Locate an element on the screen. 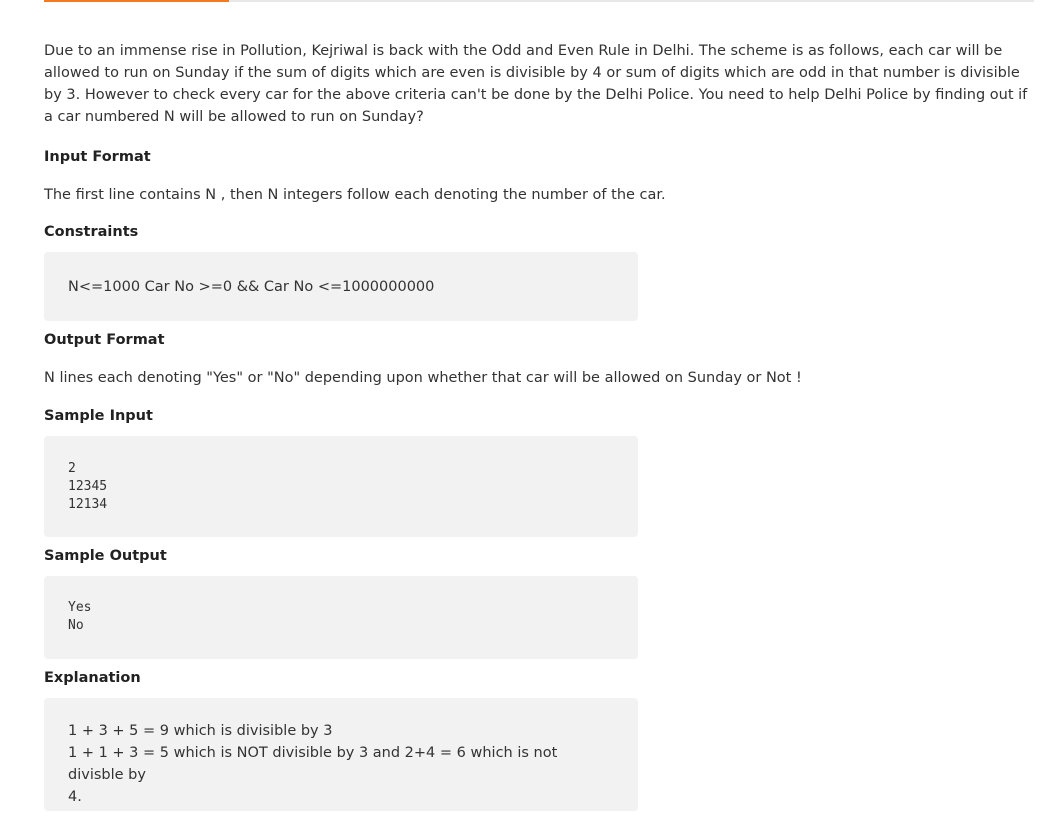  sample-output-box: Yes No is located at coordinates (341, 617).